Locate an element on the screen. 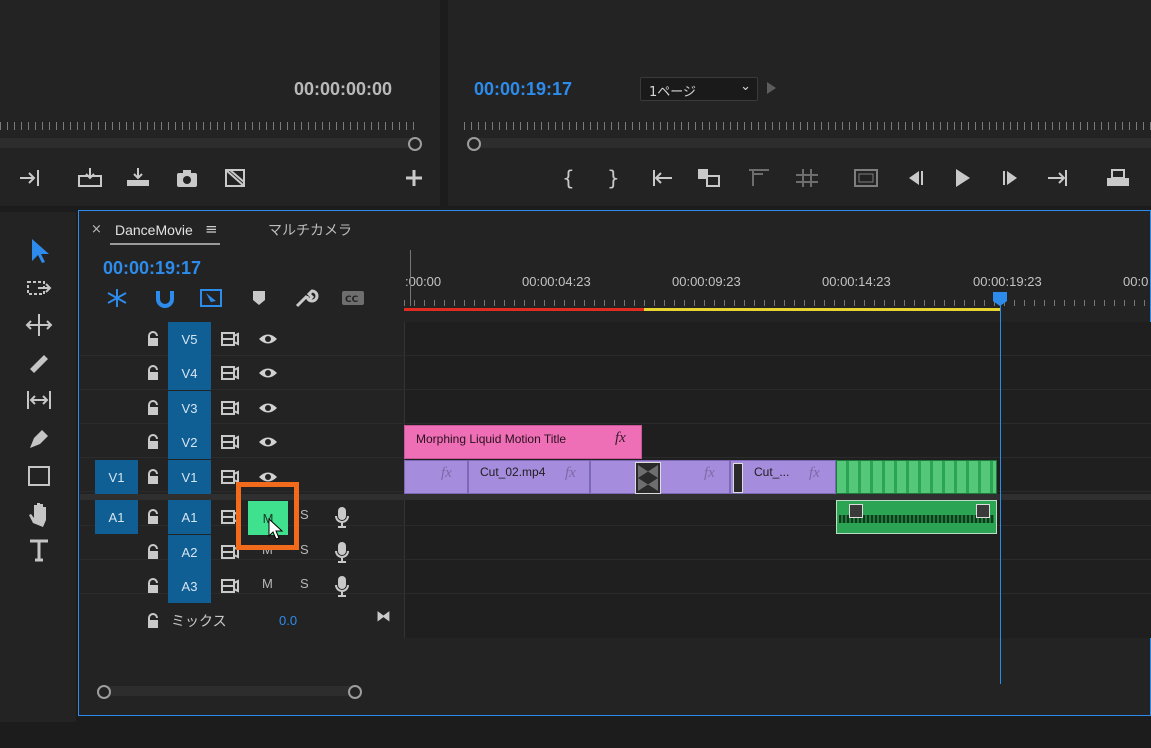 The image size is (1151, 748). page-select-dropdown: 1ページ ⌄ is located at coordinates (699, 89).